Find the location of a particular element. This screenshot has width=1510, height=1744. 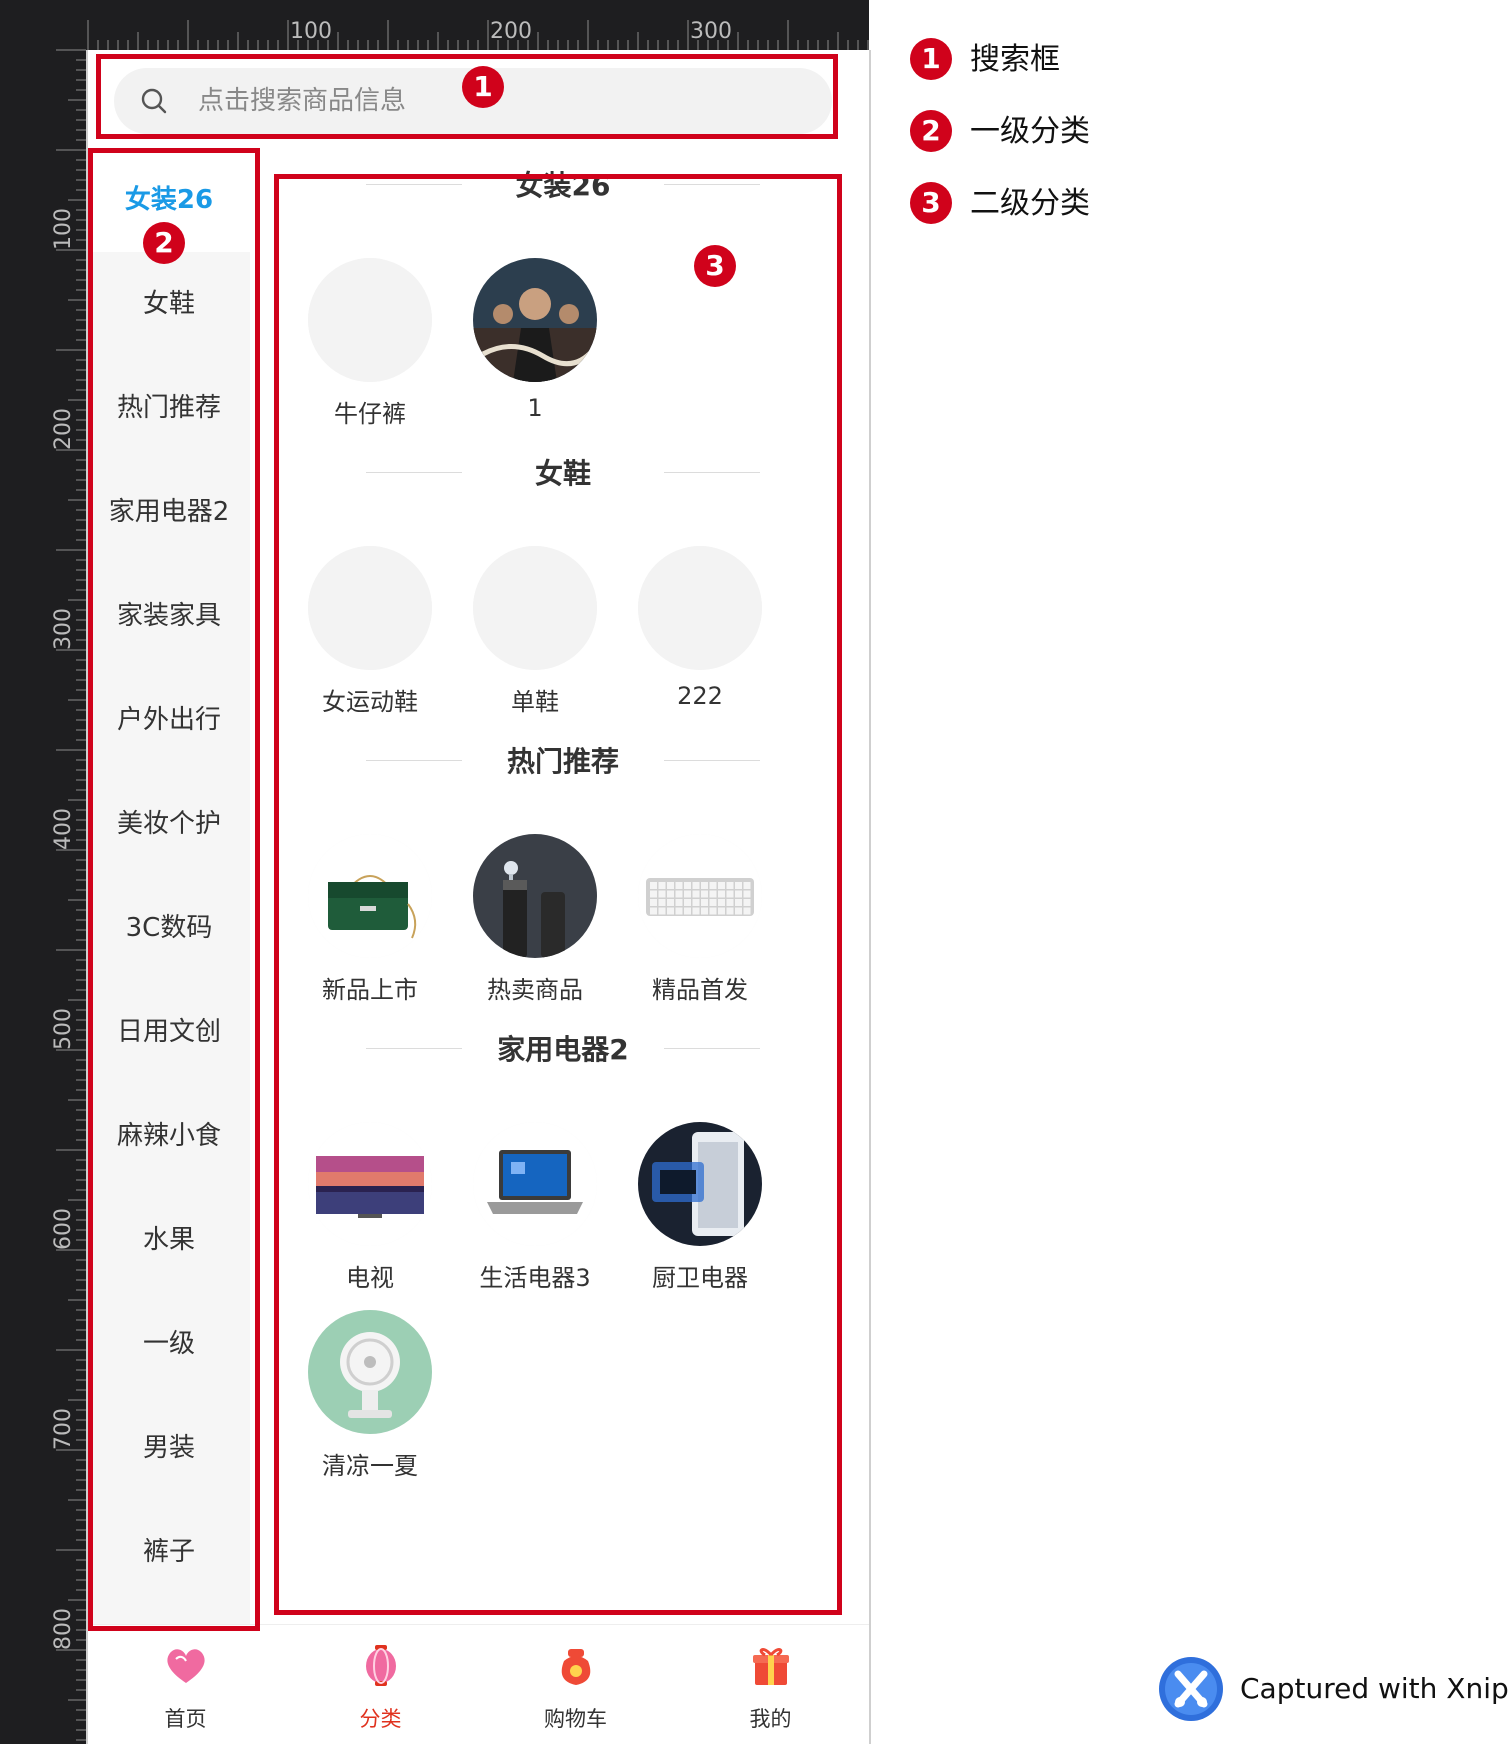

tab-item: 购物车 is located at coordinates (575, 1684).